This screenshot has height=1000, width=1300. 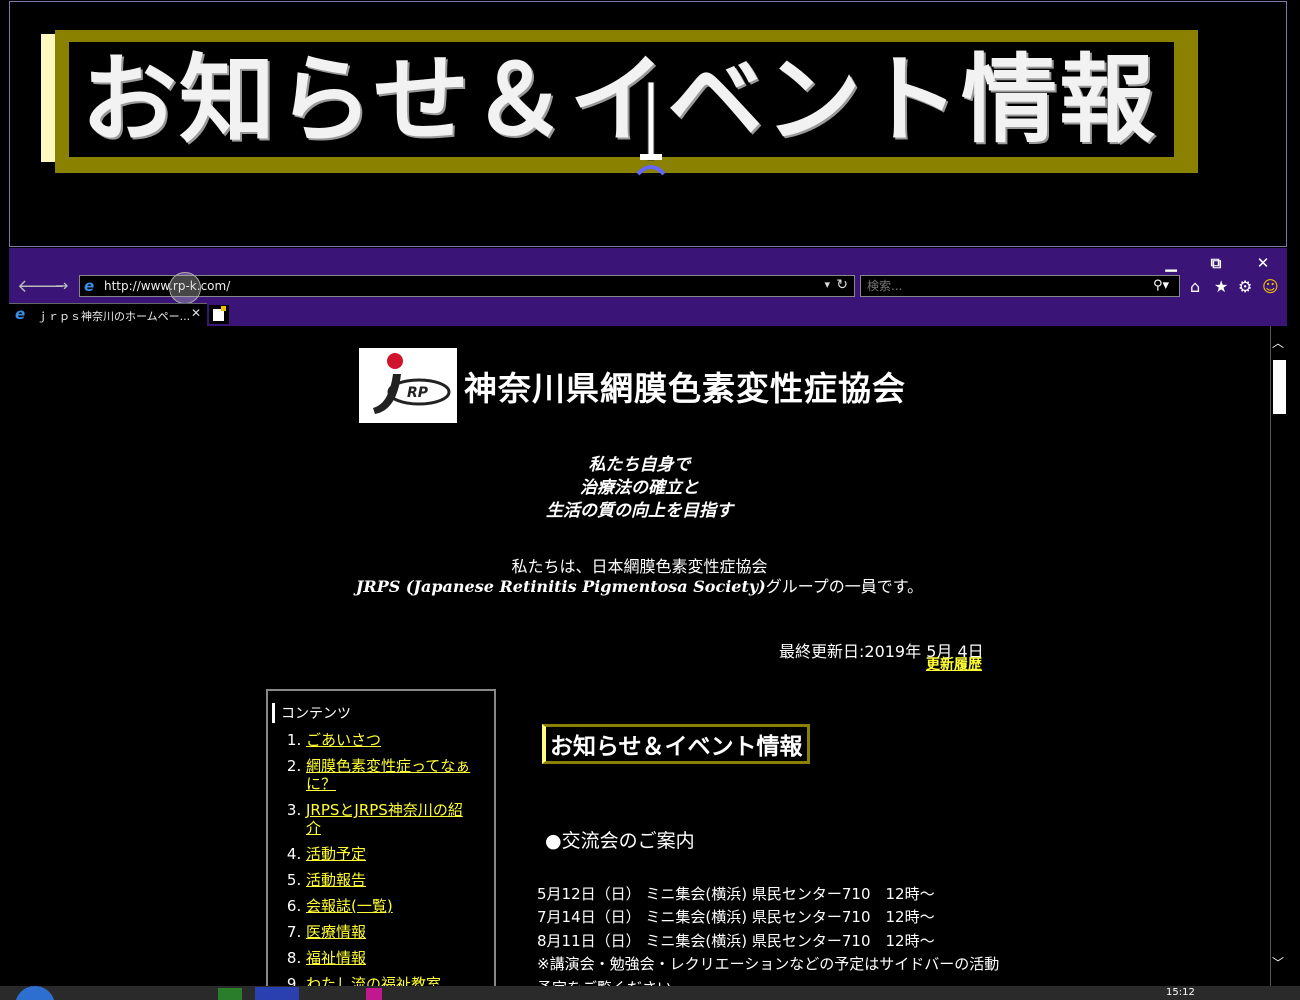 I want to click on contents-item: 網膜色素変性症ってなぁに？, so click(x=389, y=775).